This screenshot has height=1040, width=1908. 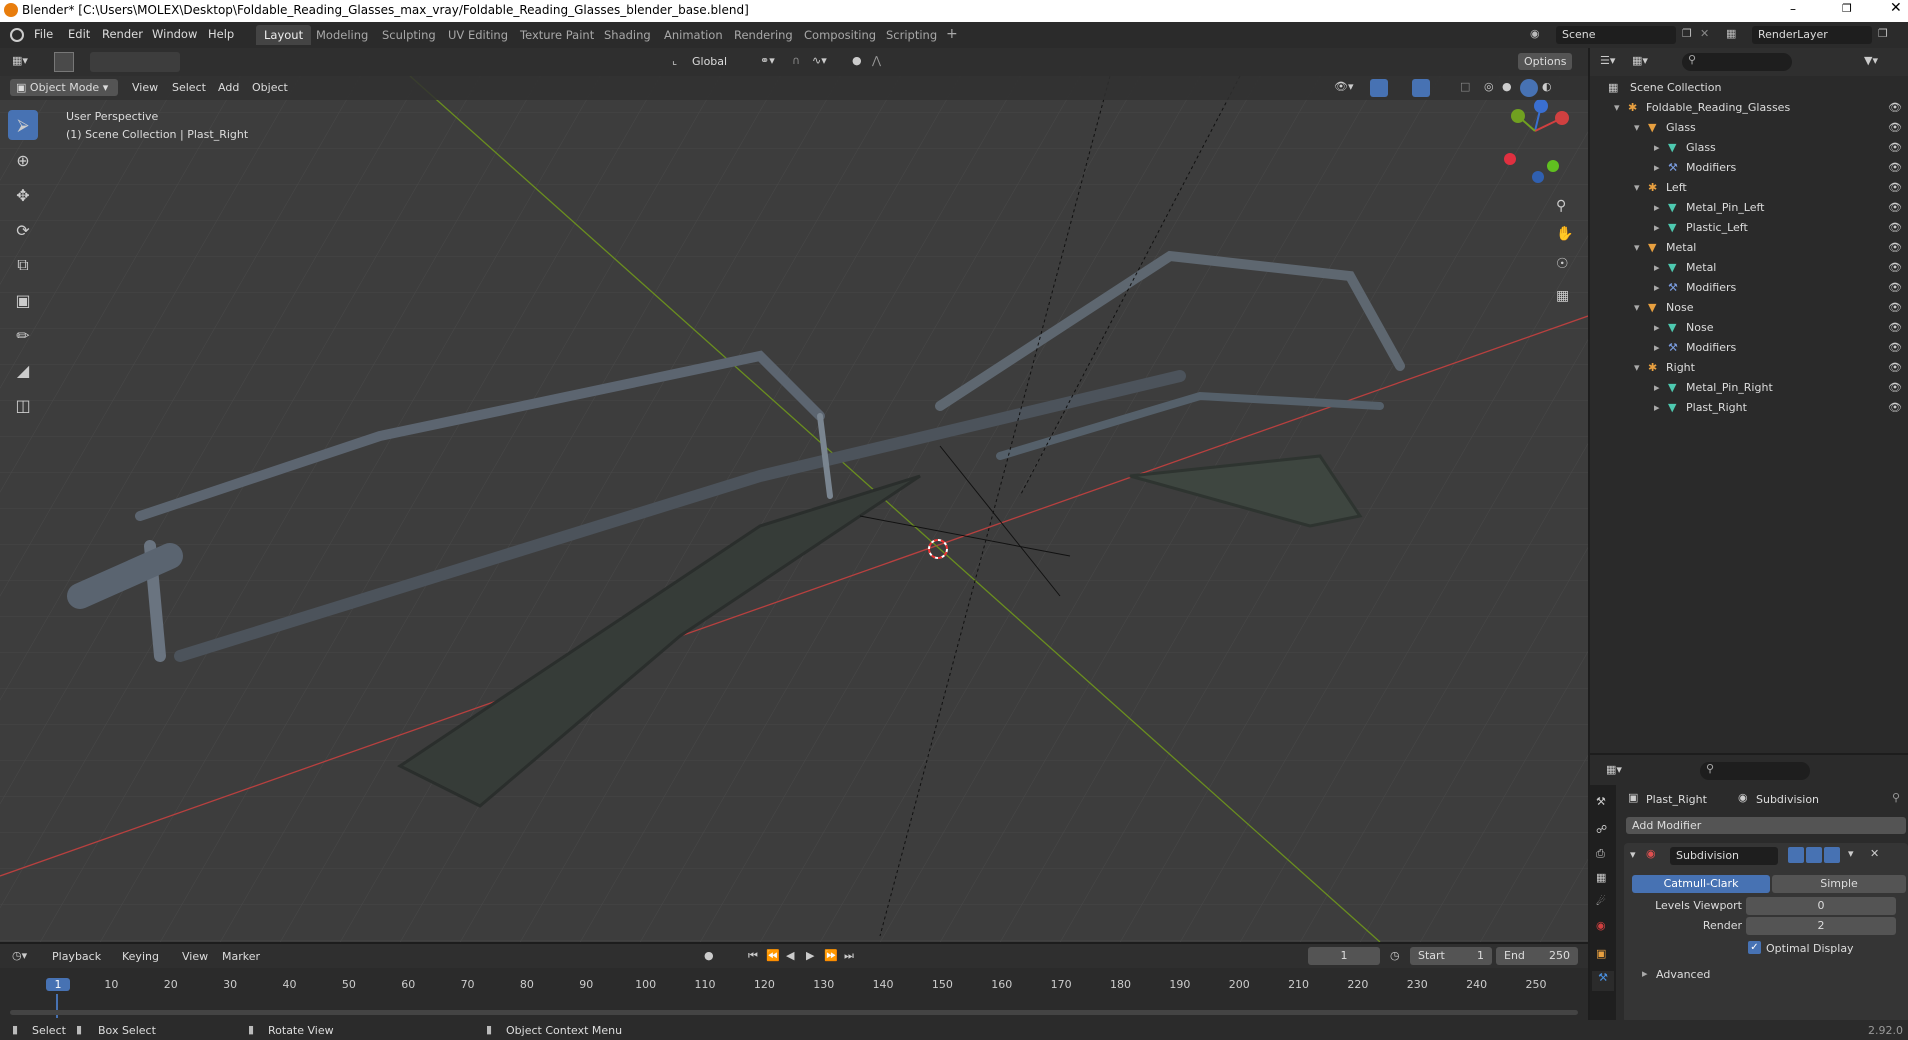 What do you see at coordinates (767, 60) in the screenshot?
I see `pivot-icon: ⚭▾` at bounding box center [767, 60].